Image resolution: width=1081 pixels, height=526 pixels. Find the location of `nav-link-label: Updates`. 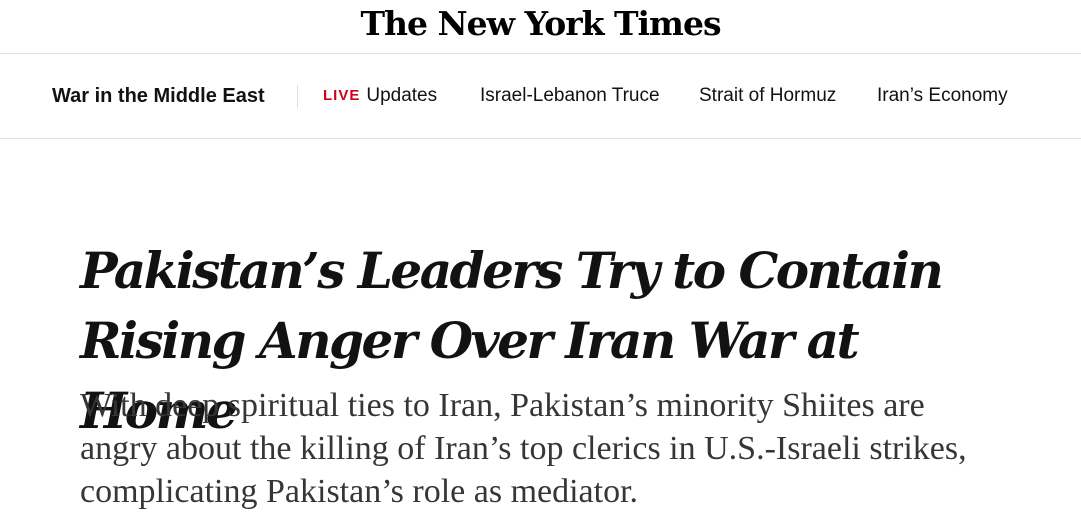

nav-link-label: Updates is located at coordinates (402, 95).